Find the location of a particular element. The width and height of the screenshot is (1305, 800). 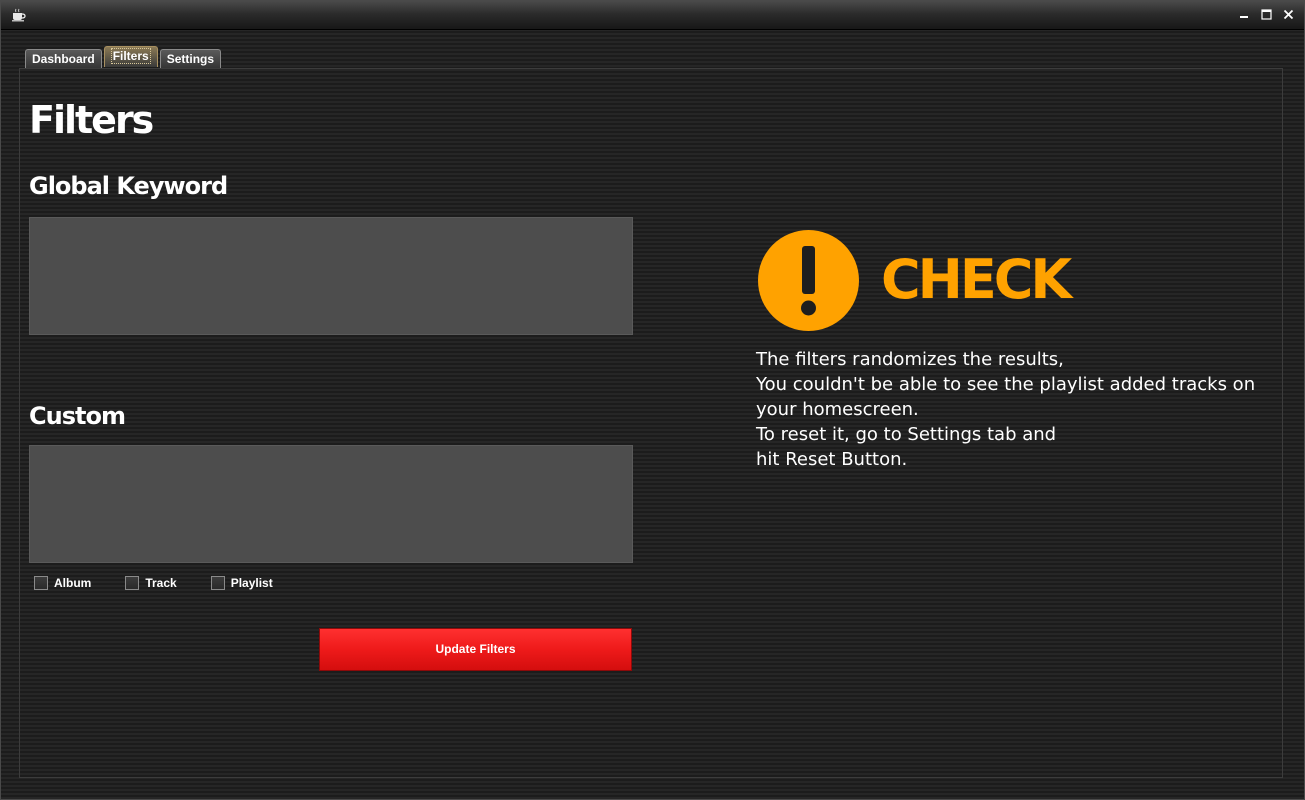

playlist-checkbox: Playlist is located at coordinates (241, 583).